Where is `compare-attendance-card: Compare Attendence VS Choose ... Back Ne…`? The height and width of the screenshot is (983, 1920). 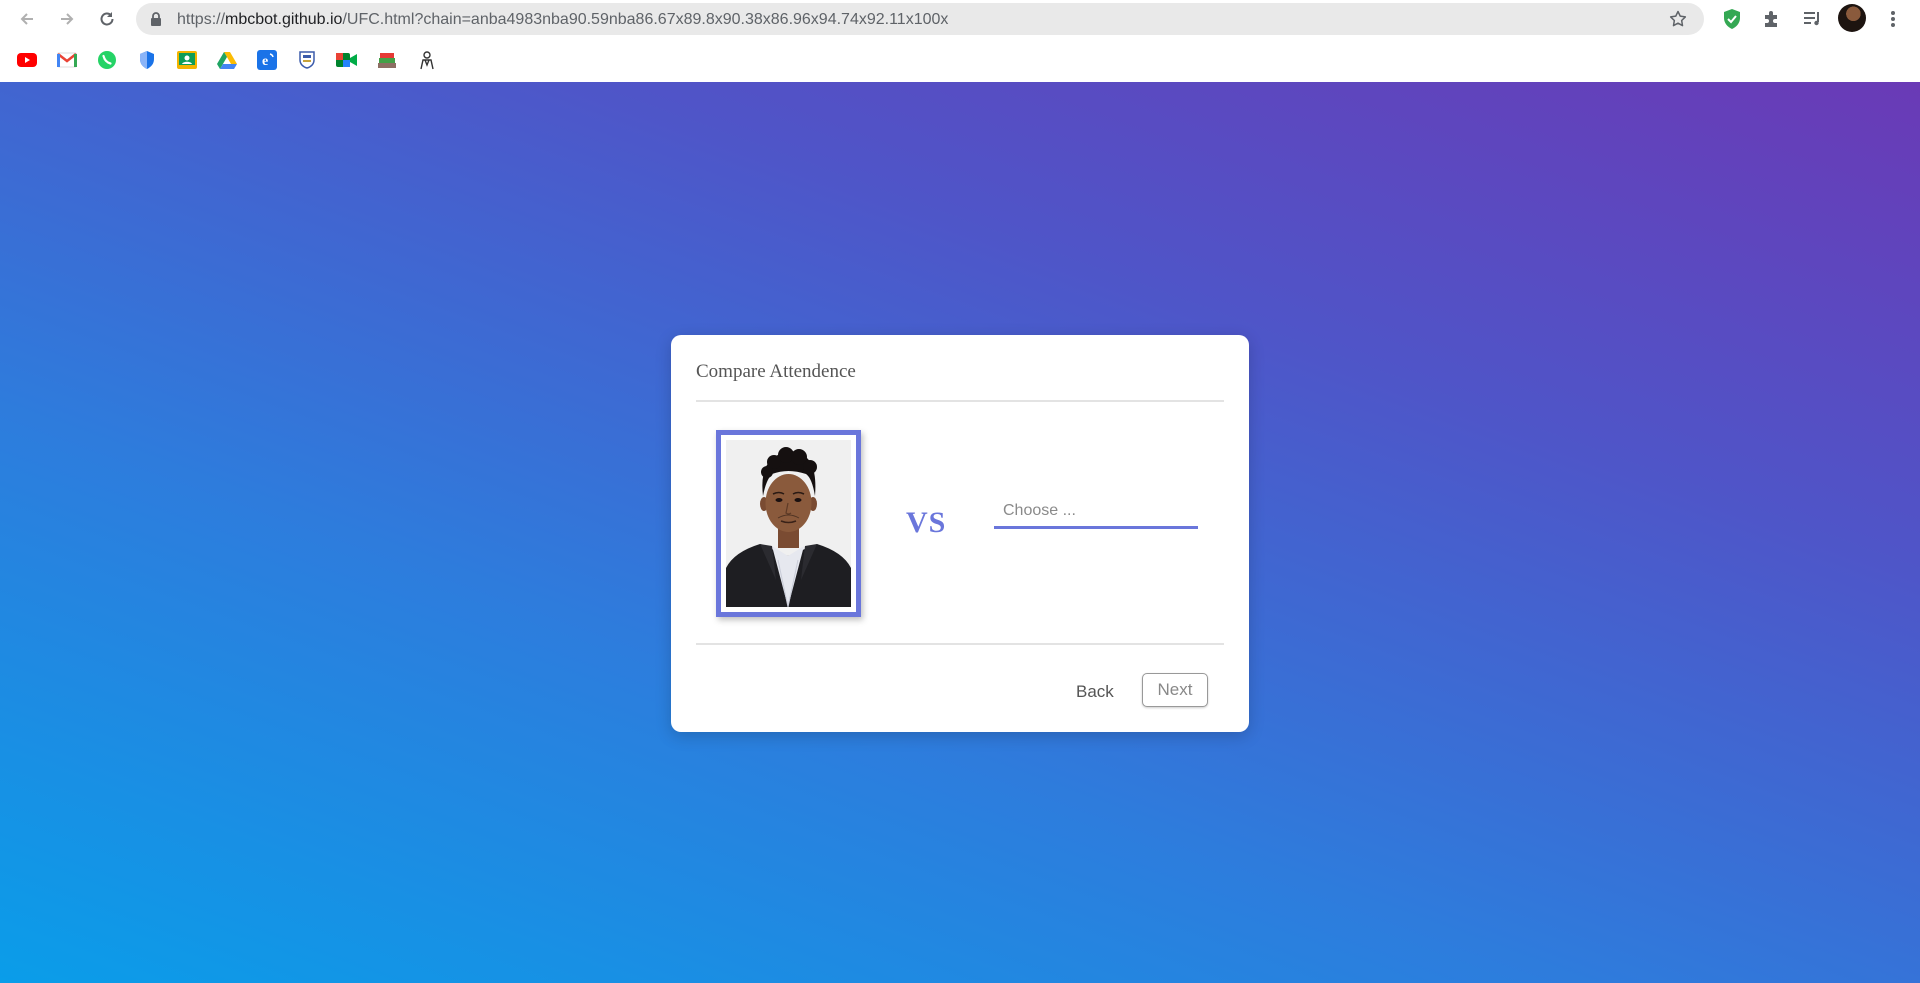 compare-attendance-card: Compare Attendence VS Choose ... Back Ne… is located at coordinates (960, 533).